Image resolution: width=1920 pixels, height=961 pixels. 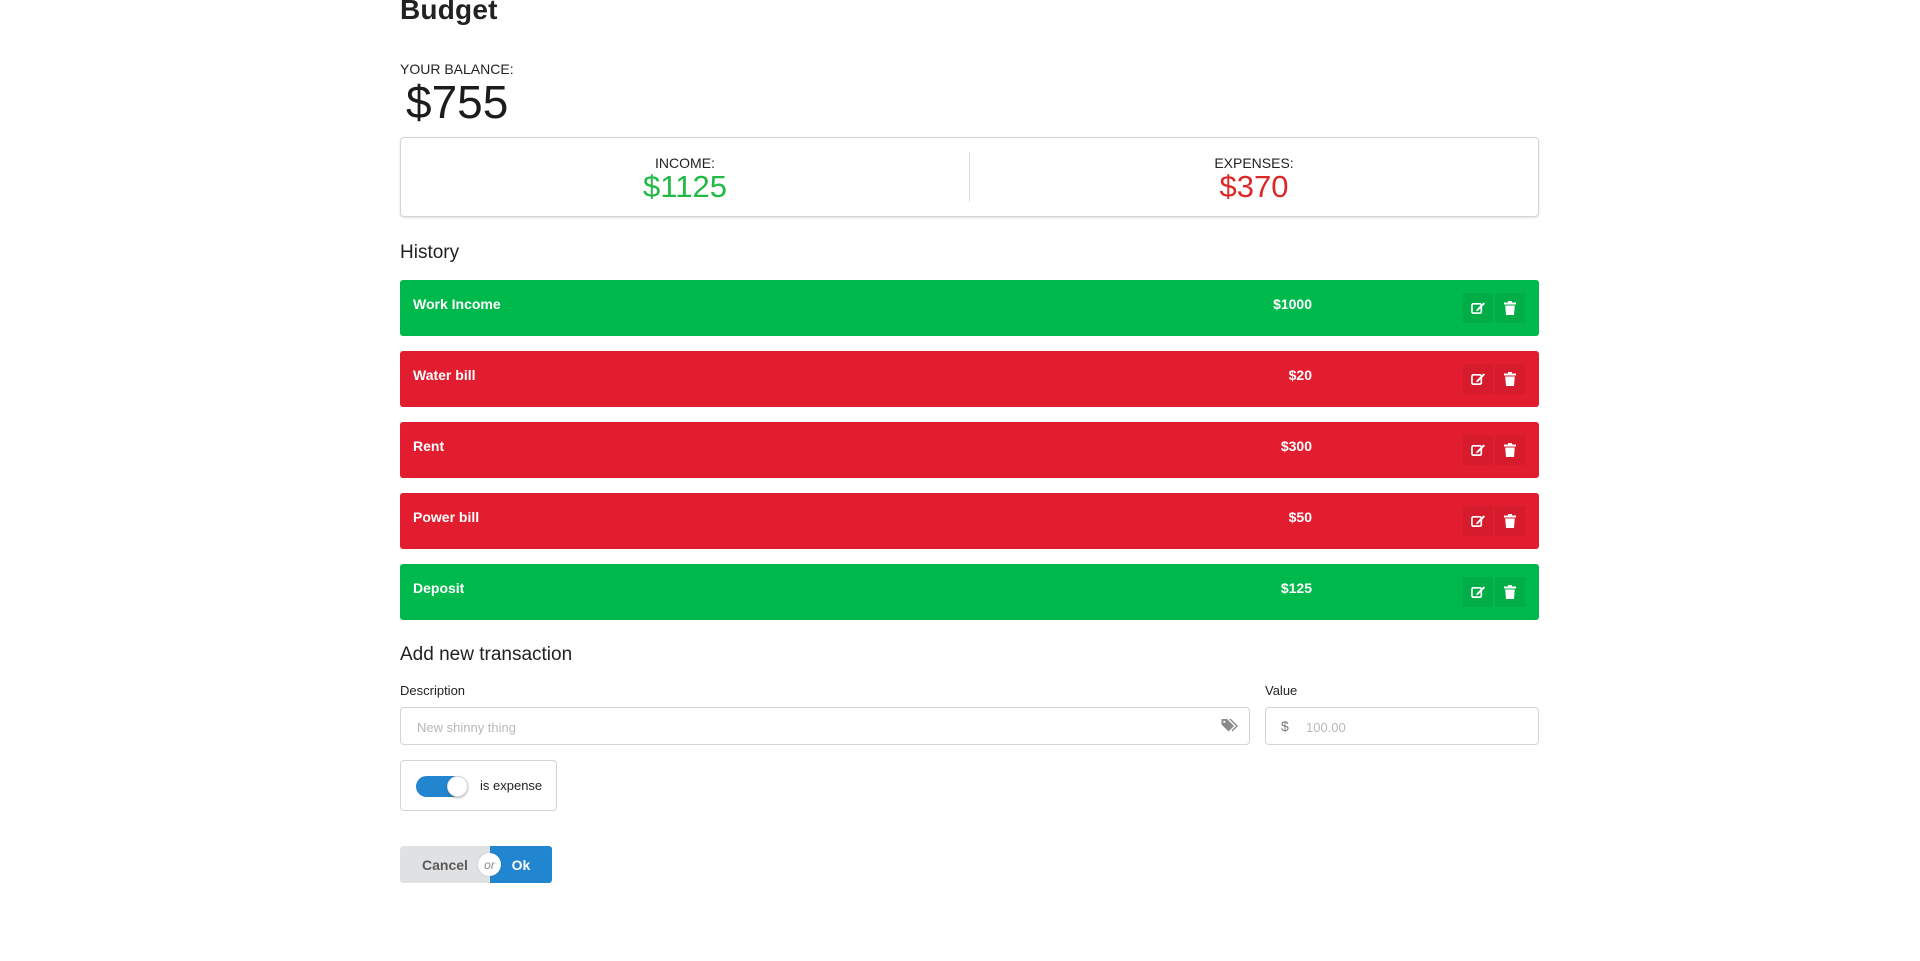 I want to click on description-field, so click(x=825, y=726).